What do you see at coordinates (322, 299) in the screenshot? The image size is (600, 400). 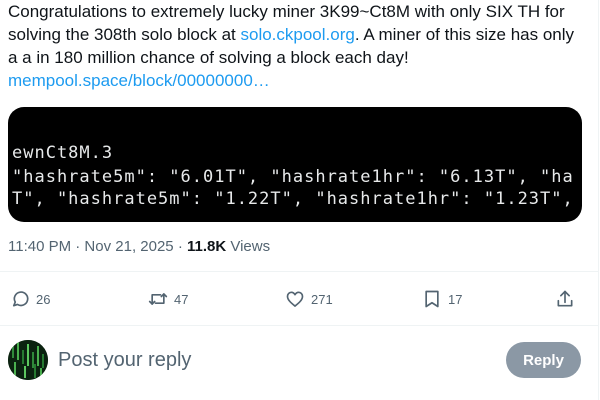 I see `like-count: 271` at bounding box center [322, 299].